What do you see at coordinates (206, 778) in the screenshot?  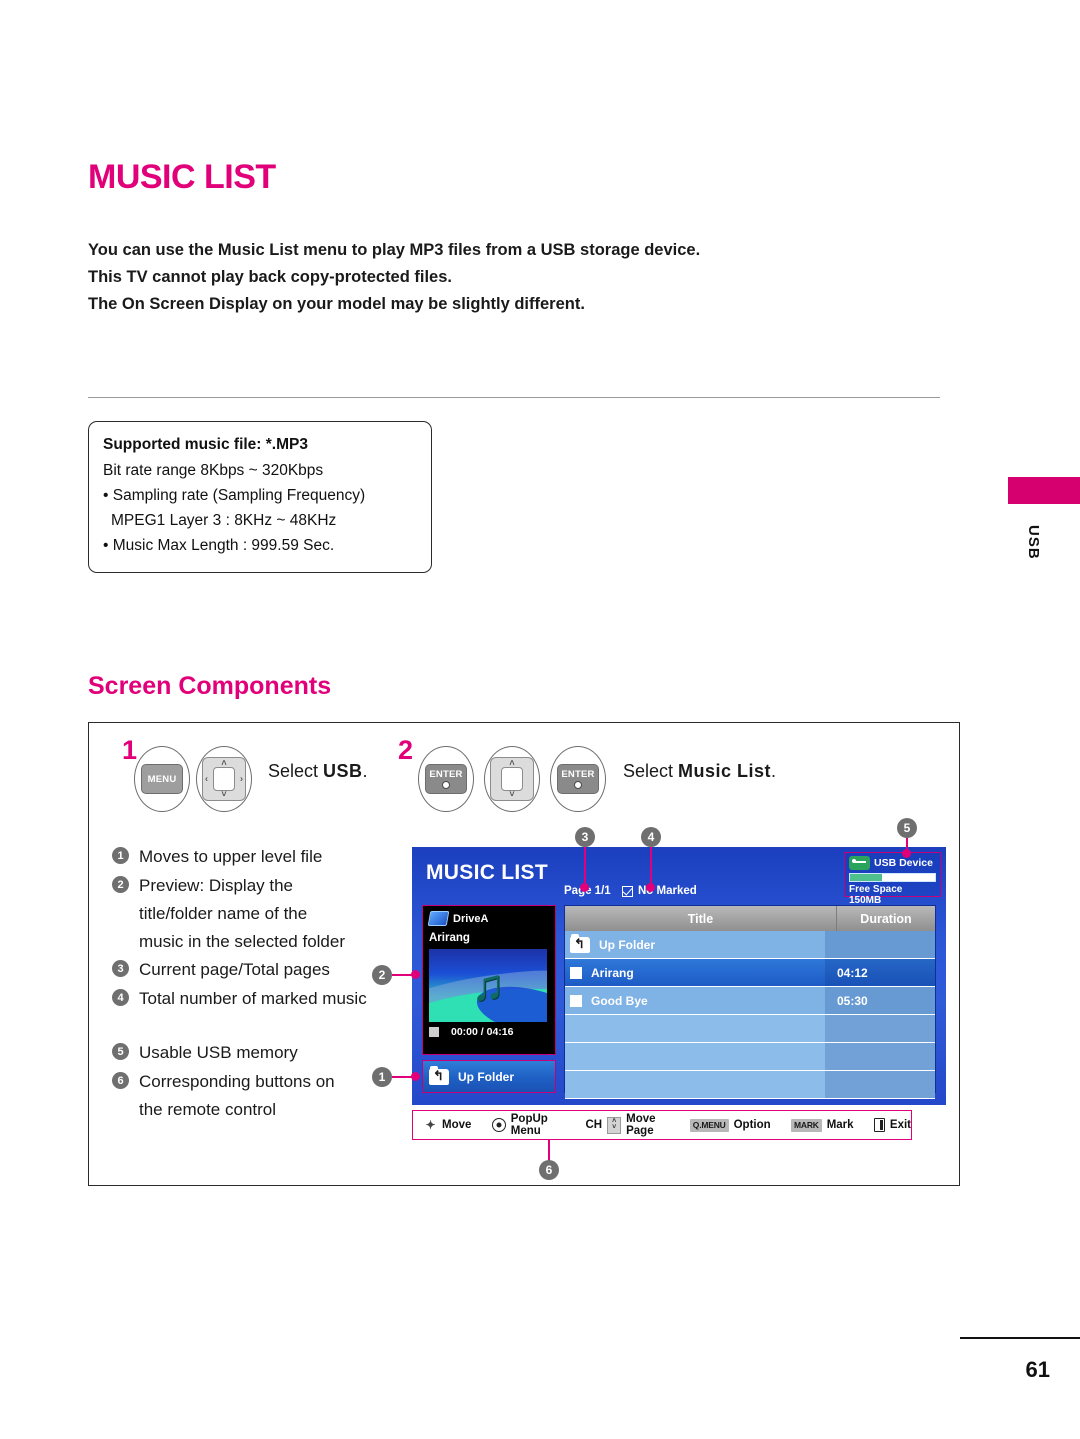 I see `nav-left-arrow-icon: ‹` at bounding box center [206, 778].